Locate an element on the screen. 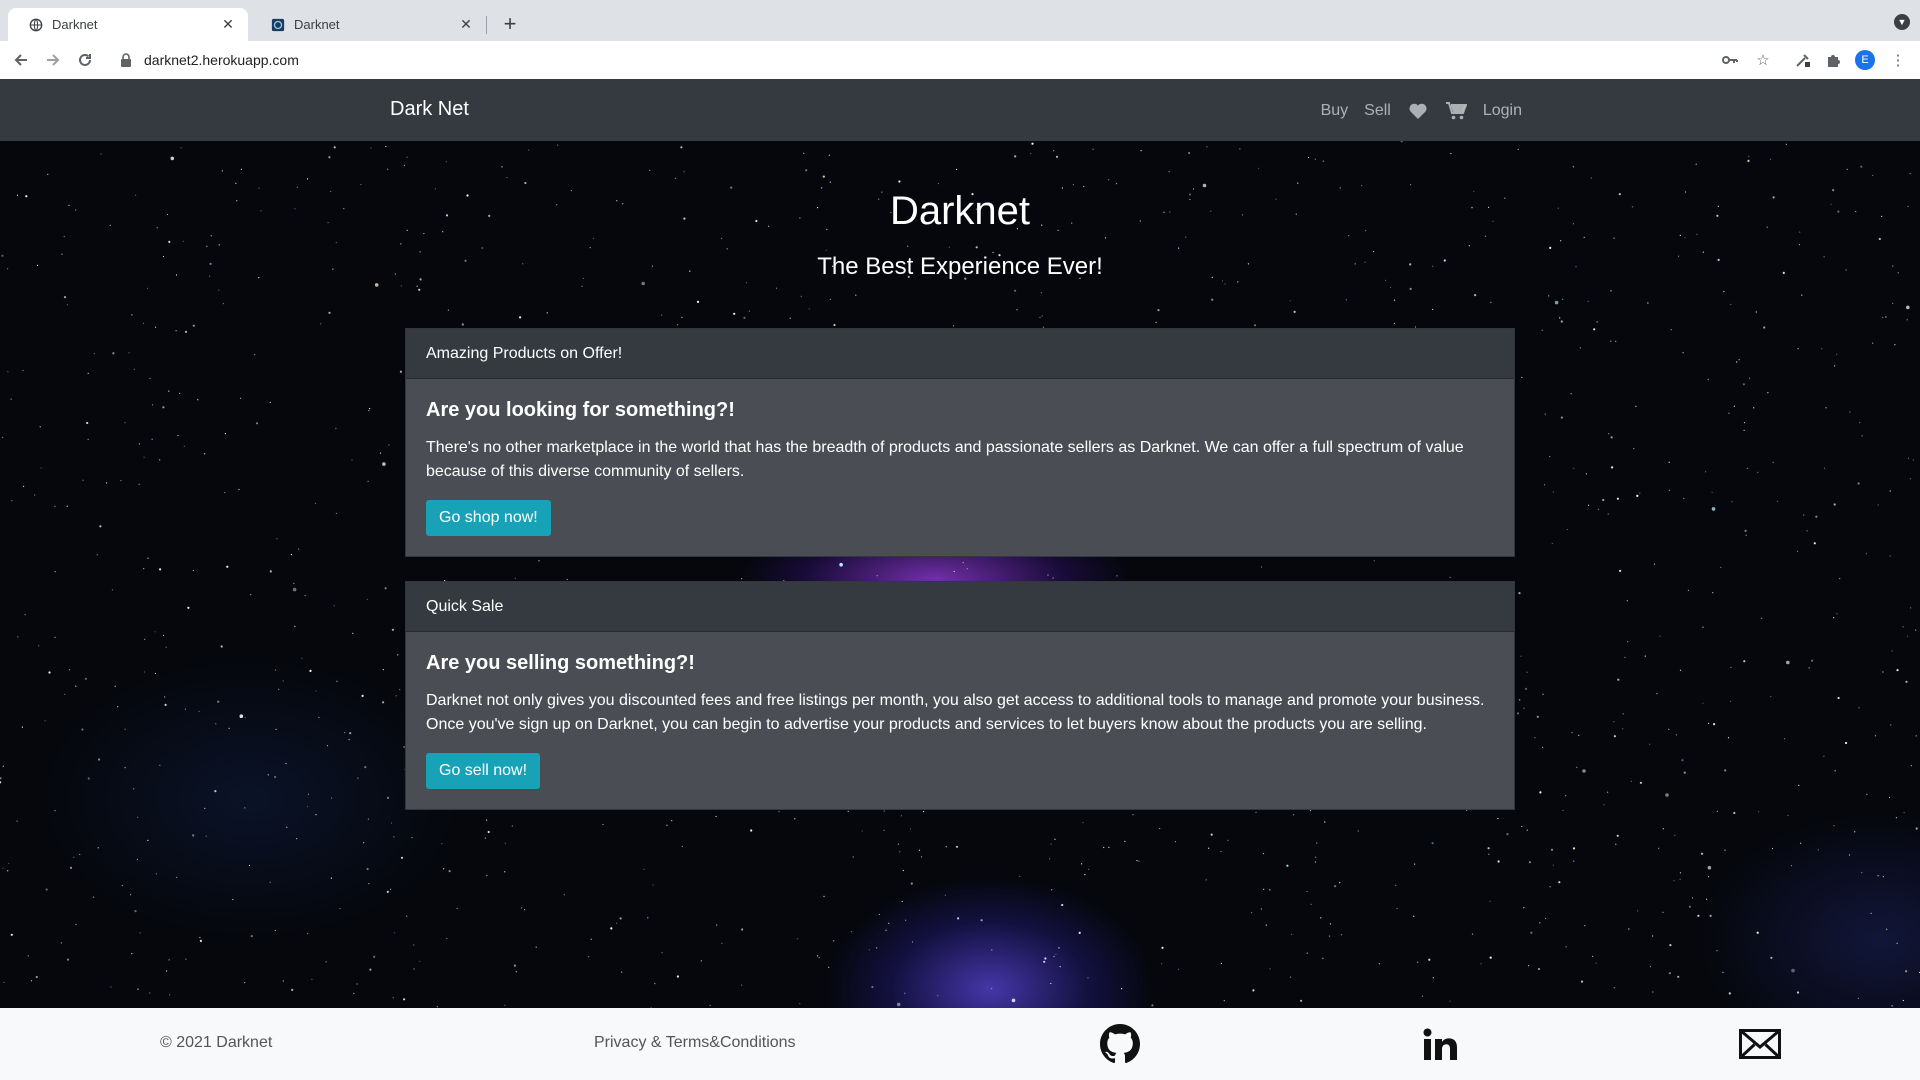 The height and width of the screenshot is (1080, 1920). cart-icon is located at coordinates (1456, 111).